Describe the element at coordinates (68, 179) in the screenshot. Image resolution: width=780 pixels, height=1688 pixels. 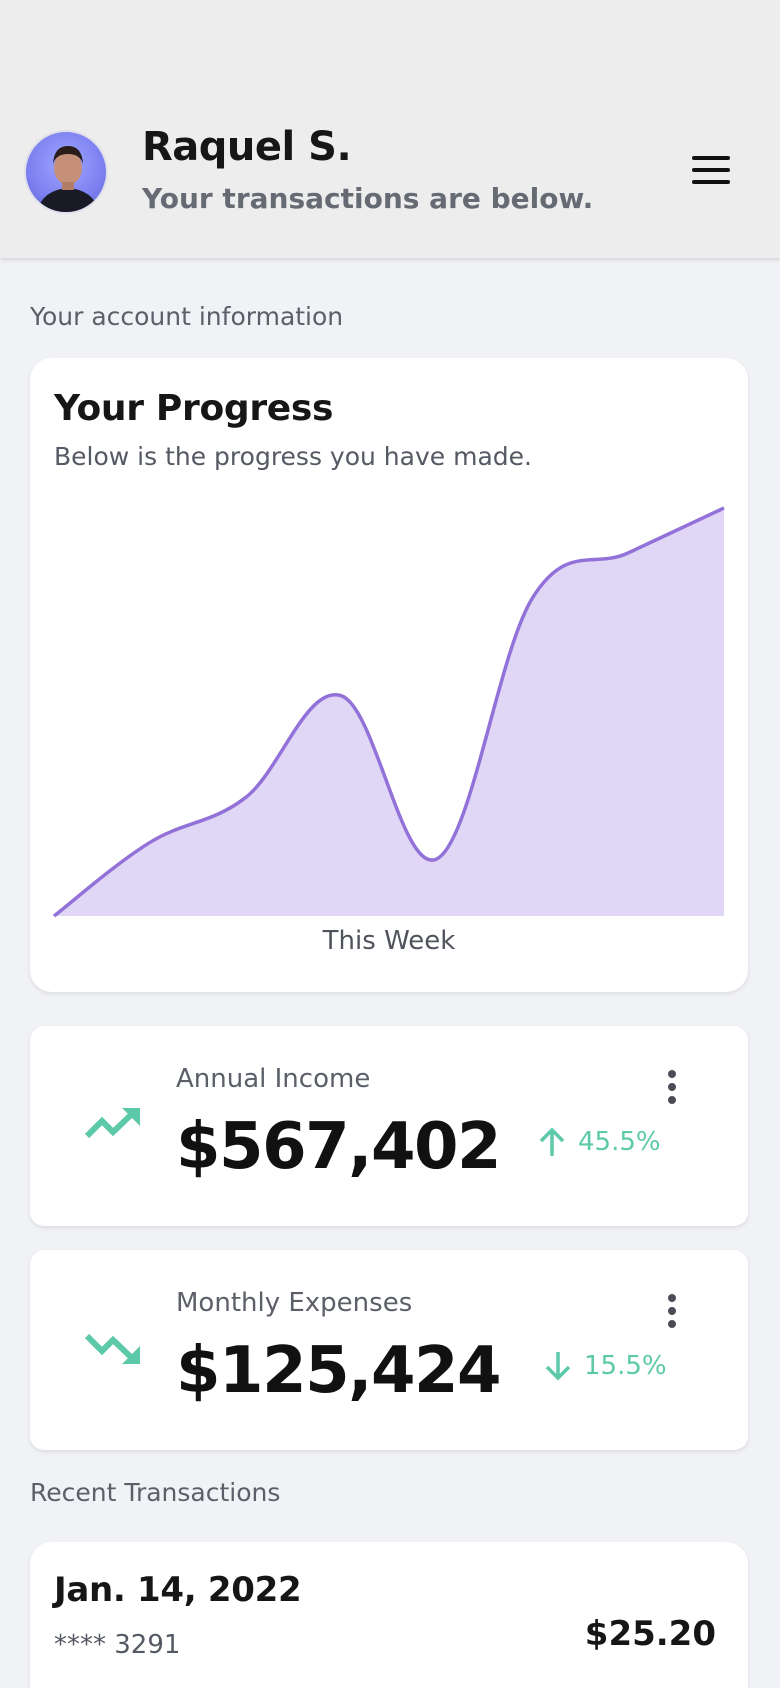
I see `person-avatar-icon` at that location.